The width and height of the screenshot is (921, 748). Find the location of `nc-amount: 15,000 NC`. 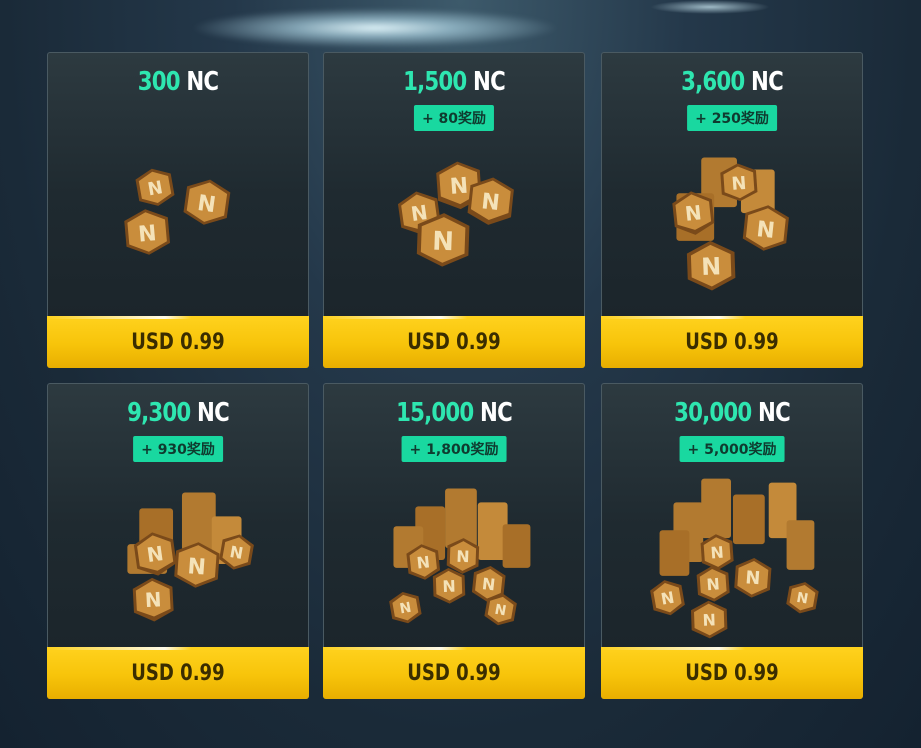

nc-amount: 15,000 NC is located at coordinates (454, 413).